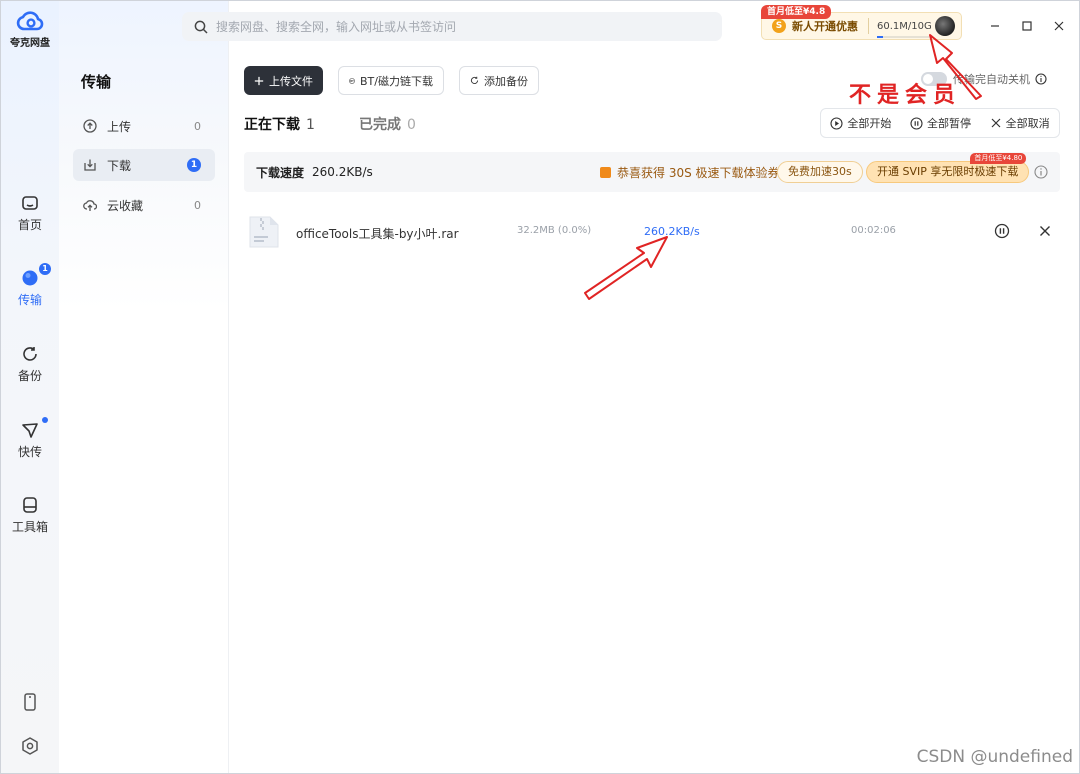  Describe the element at coordinates (836, 123) in the screenshot. I see `play-icon` at that location.